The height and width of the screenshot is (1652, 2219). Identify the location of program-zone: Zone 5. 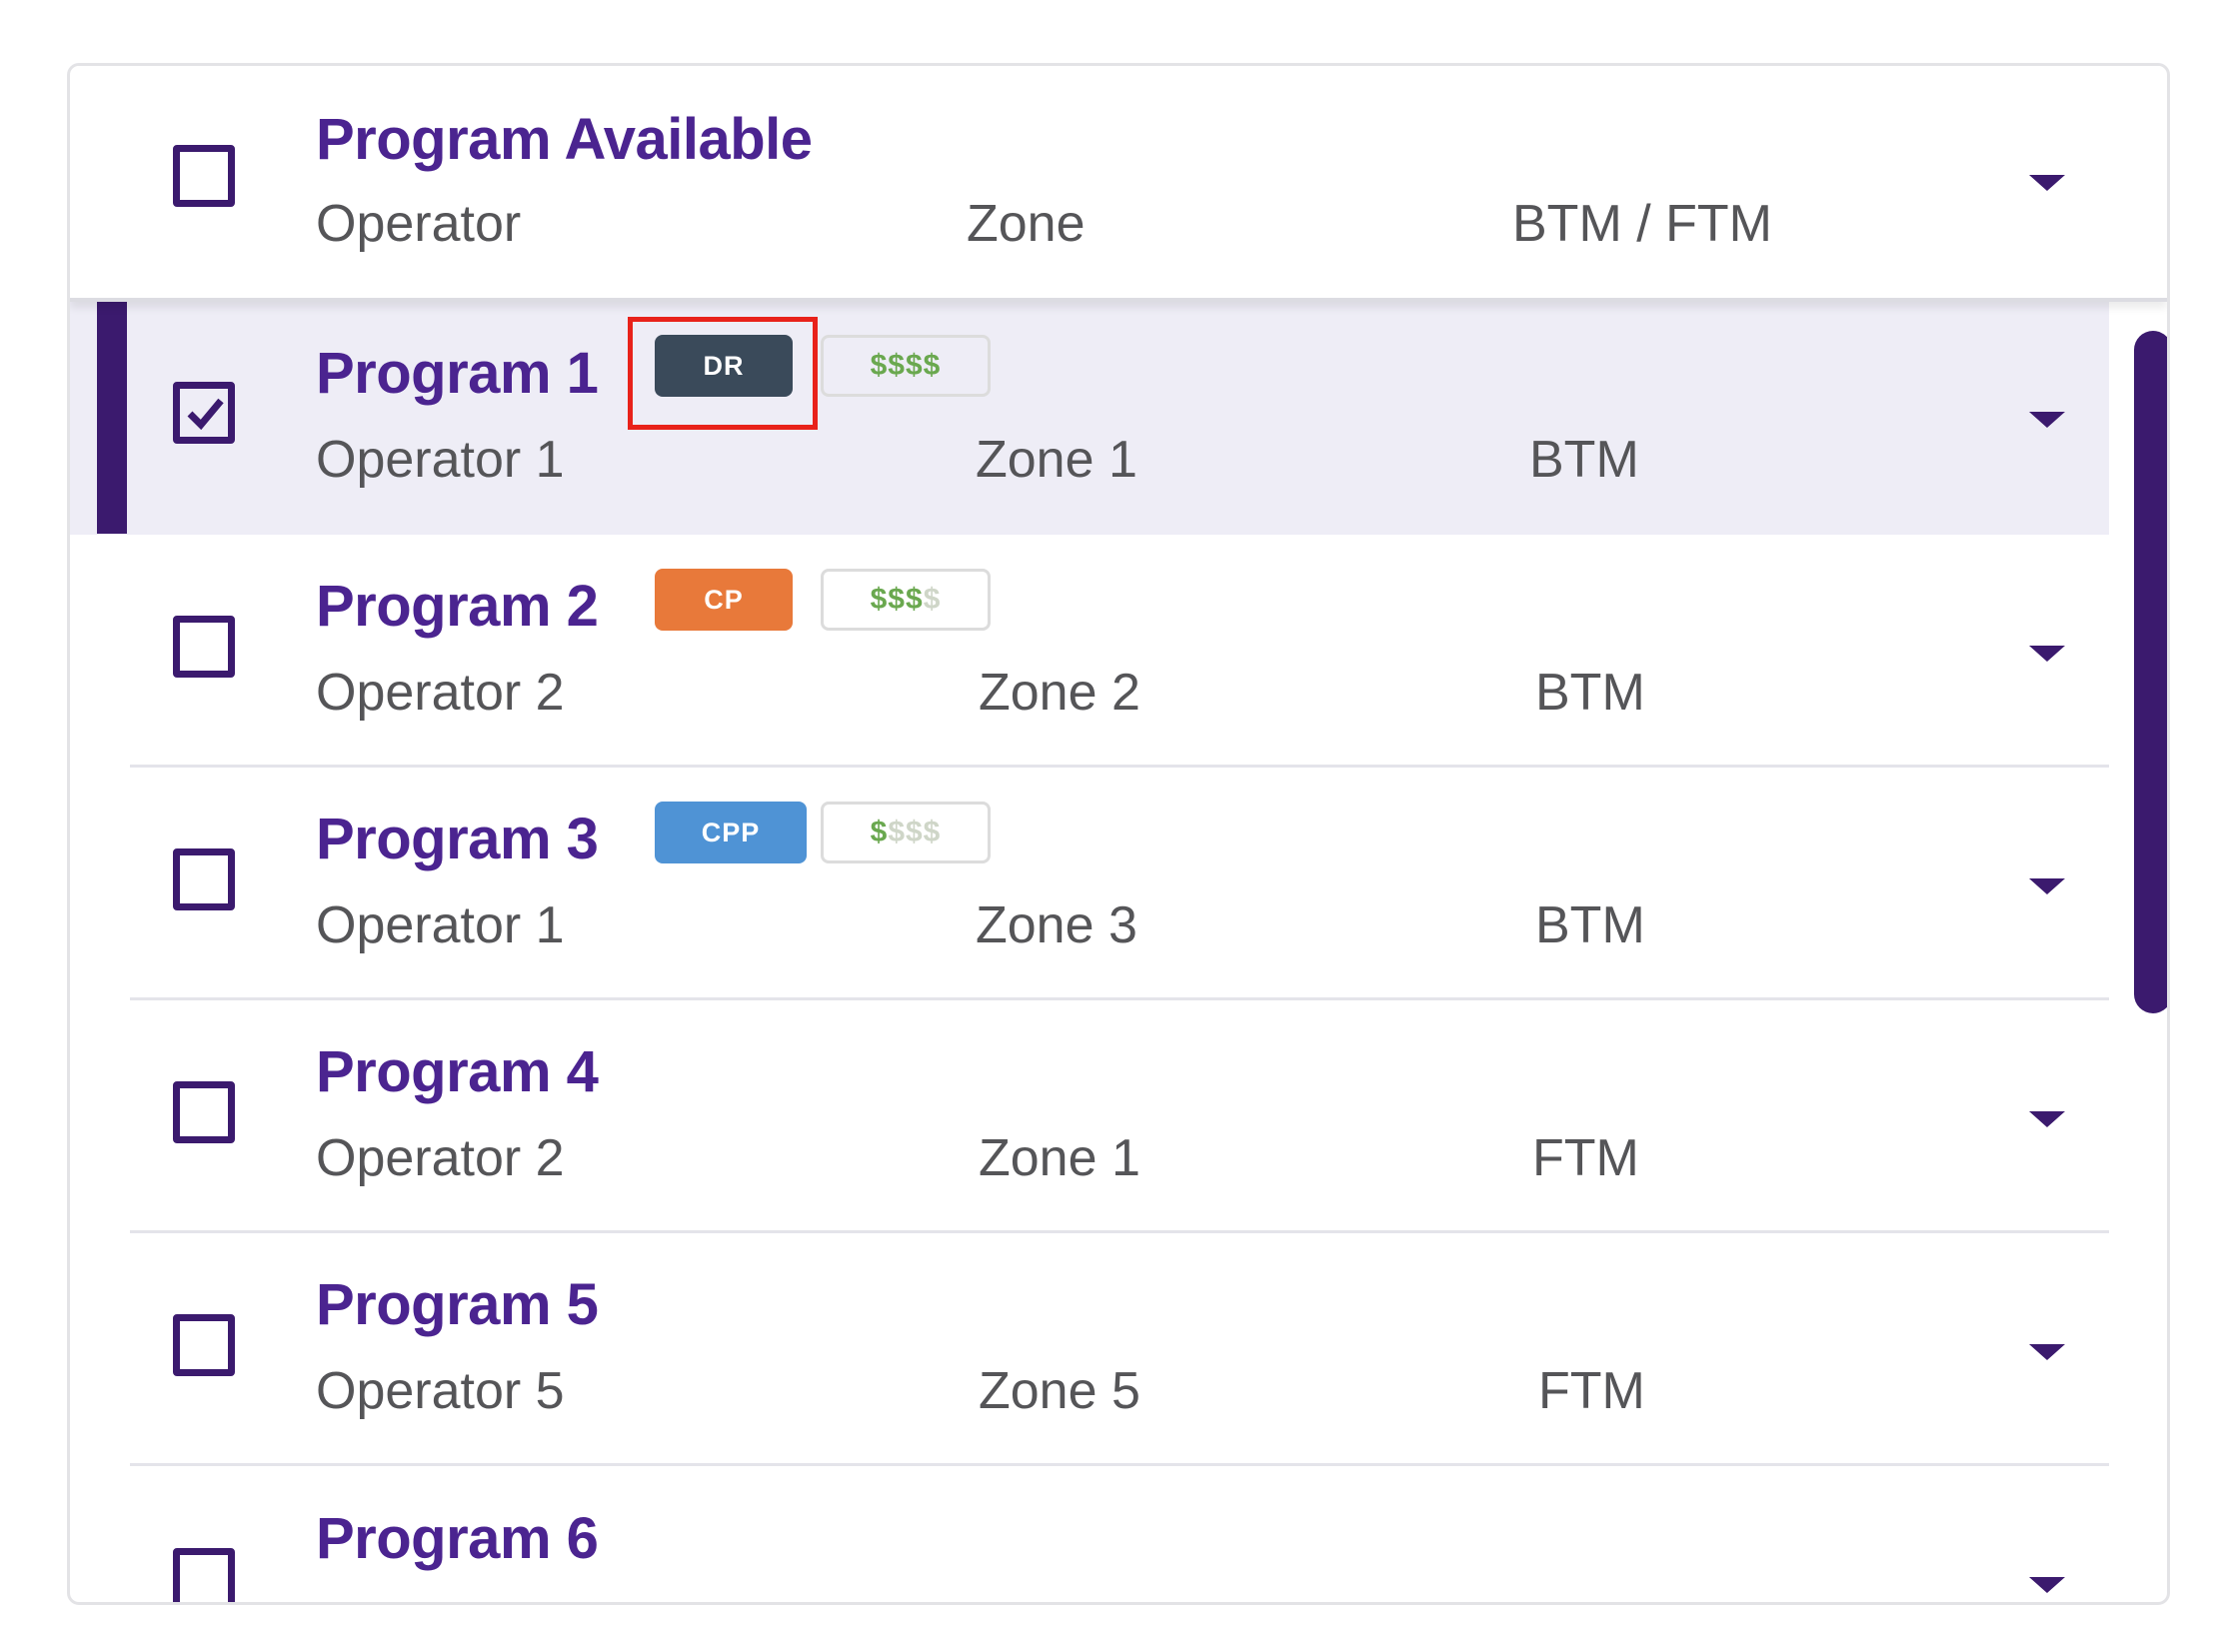
(1059, 1391).